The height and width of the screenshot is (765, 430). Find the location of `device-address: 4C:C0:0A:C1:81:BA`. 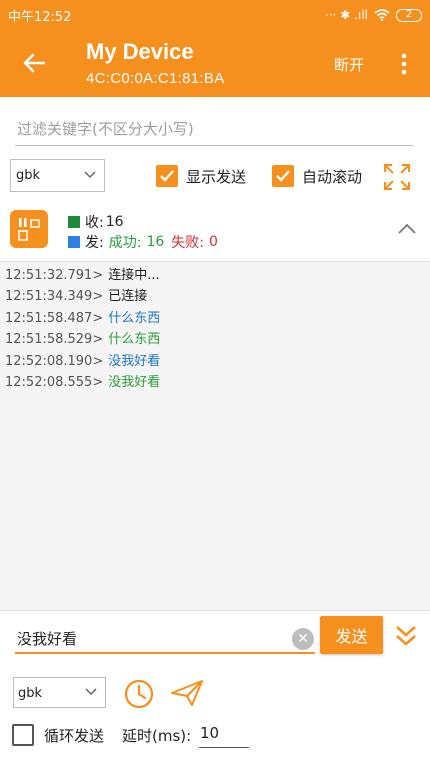

device-address: 4C:C0:0A:C1:81:BA is located at coordinates (155, 78).